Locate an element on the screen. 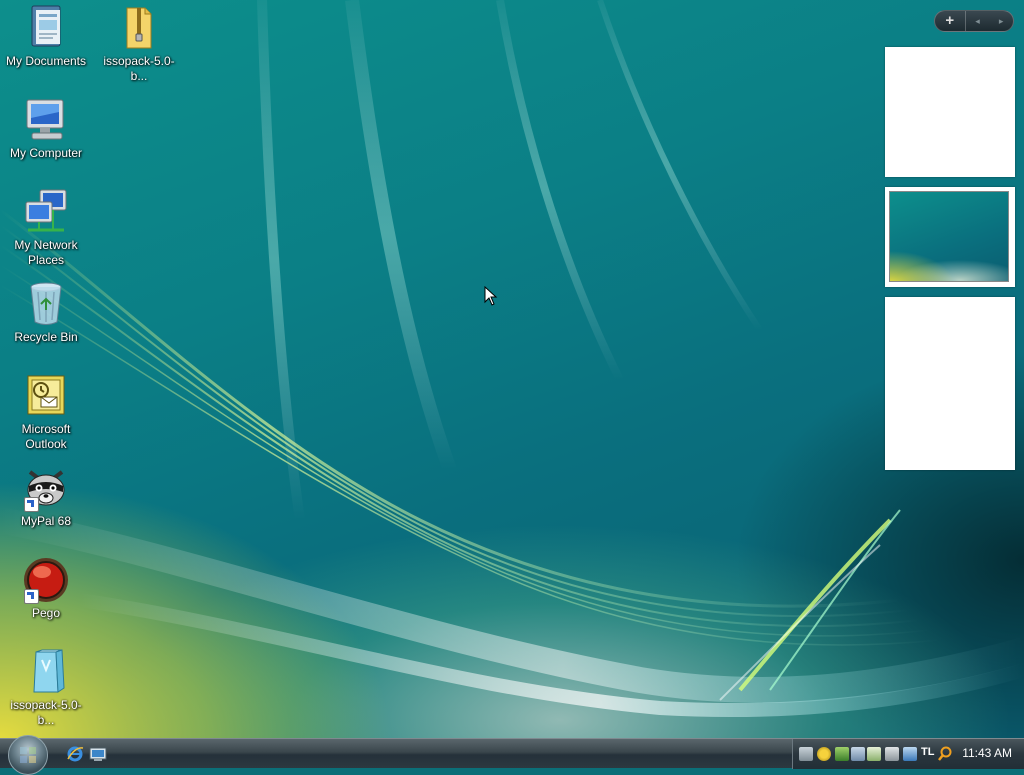  network-icon is located at coordinates (46, 212).